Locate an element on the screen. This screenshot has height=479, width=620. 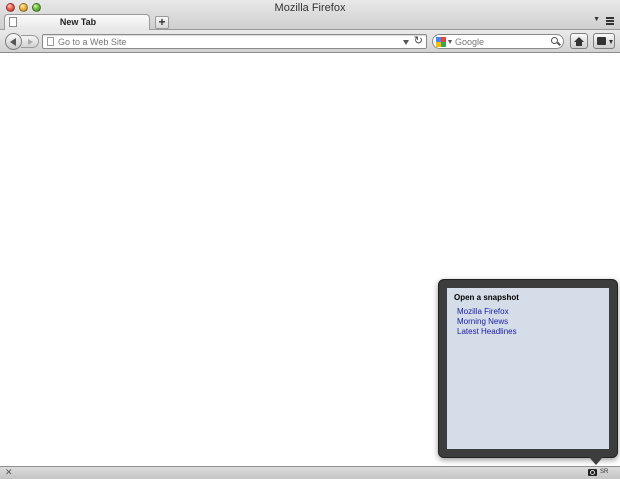
forward-button is located at coordinates (30, 41).